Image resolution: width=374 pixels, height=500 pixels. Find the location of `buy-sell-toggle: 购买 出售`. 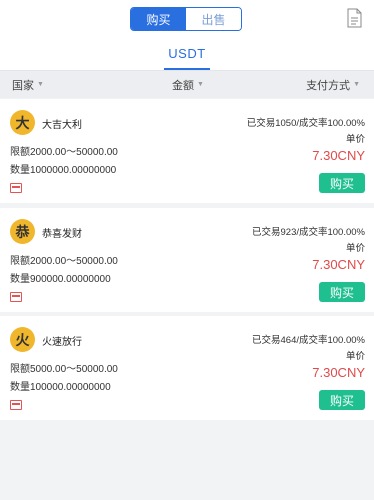

buy-sell-toggle: 购买 出售 is located at coordinates (186, 19).